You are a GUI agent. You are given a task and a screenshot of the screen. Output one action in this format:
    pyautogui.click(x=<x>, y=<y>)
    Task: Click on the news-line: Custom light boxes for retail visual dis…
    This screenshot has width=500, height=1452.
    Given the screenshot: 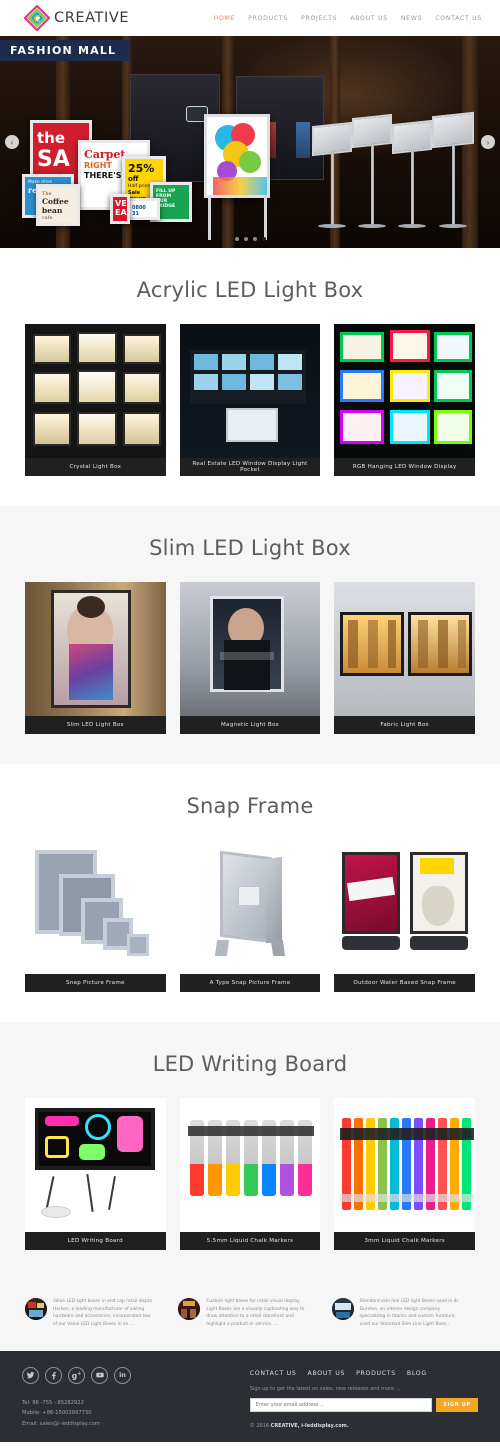 What is the action you would take?
    pyautogui.click(x=253, y=1301)
    